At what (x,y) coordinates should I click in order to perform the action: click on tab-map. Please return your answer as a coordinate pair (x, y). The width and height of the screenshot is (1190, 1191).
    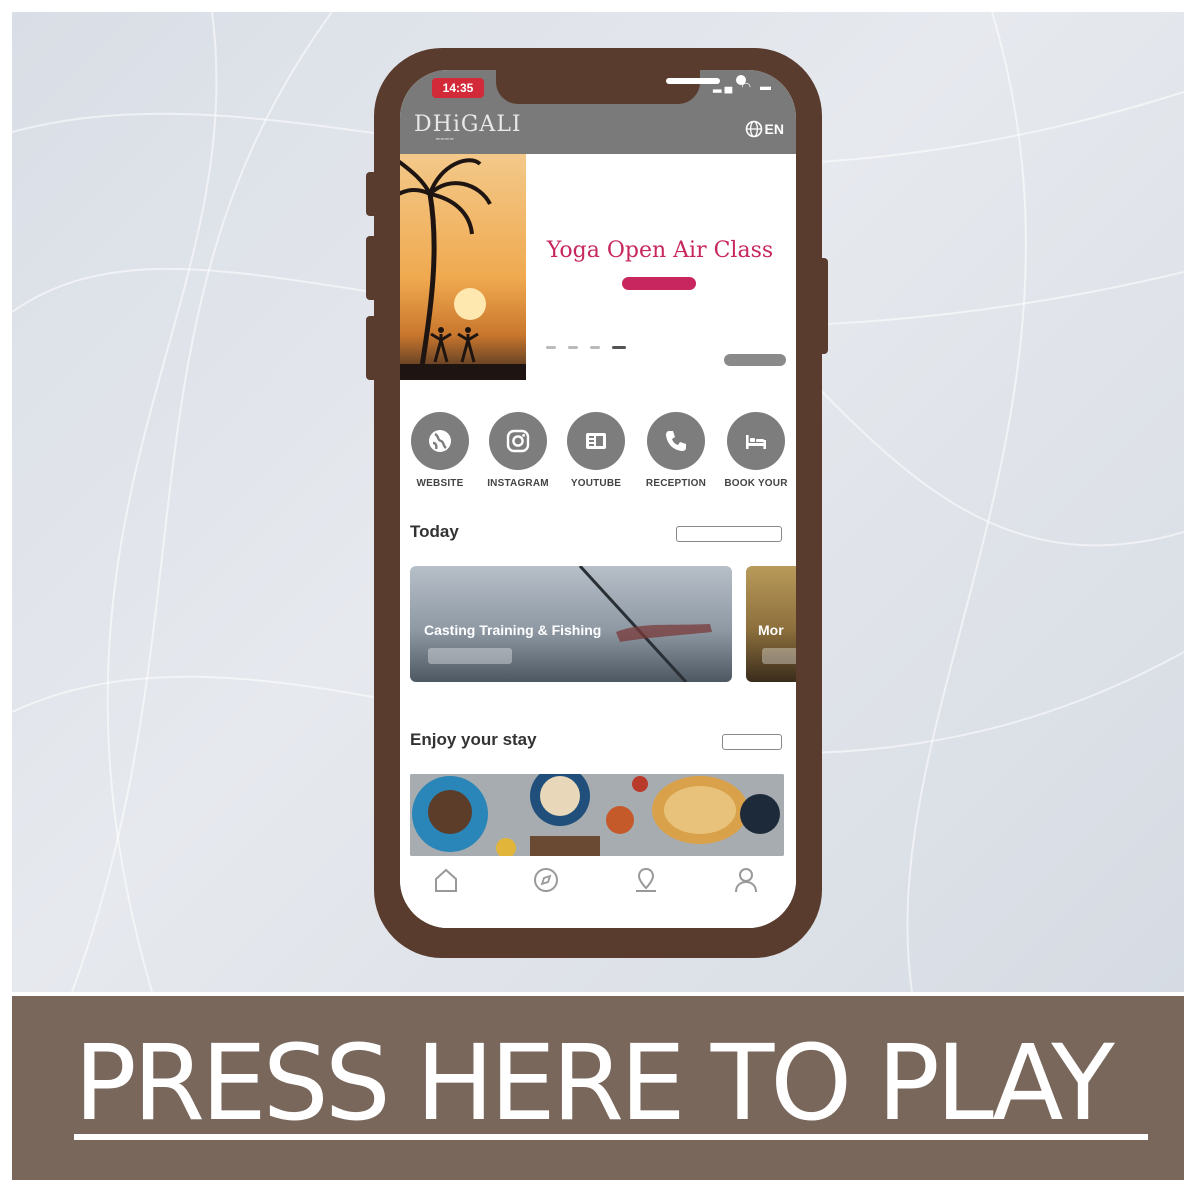
    Looking at the image, I should click on (646, 880).